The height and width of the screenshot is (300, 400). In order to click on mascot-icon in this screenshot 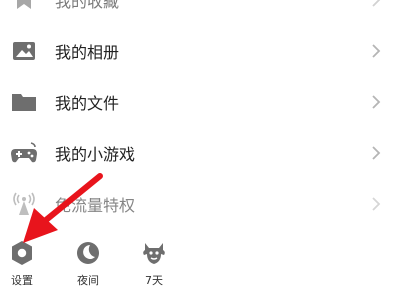, I will do `click(154, 253)`.